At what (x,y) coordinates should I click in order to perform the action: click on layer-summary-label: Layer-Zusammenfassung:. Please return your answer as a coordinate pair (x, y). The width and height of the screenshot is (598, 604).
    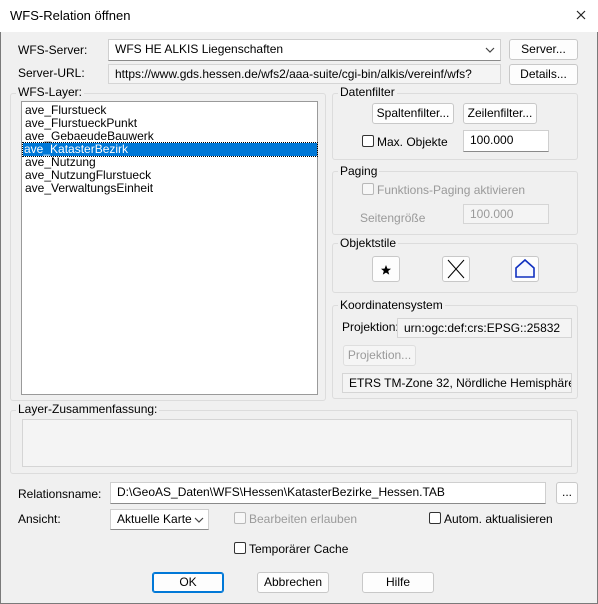
    Looking at the image, I should click on (88, 409).